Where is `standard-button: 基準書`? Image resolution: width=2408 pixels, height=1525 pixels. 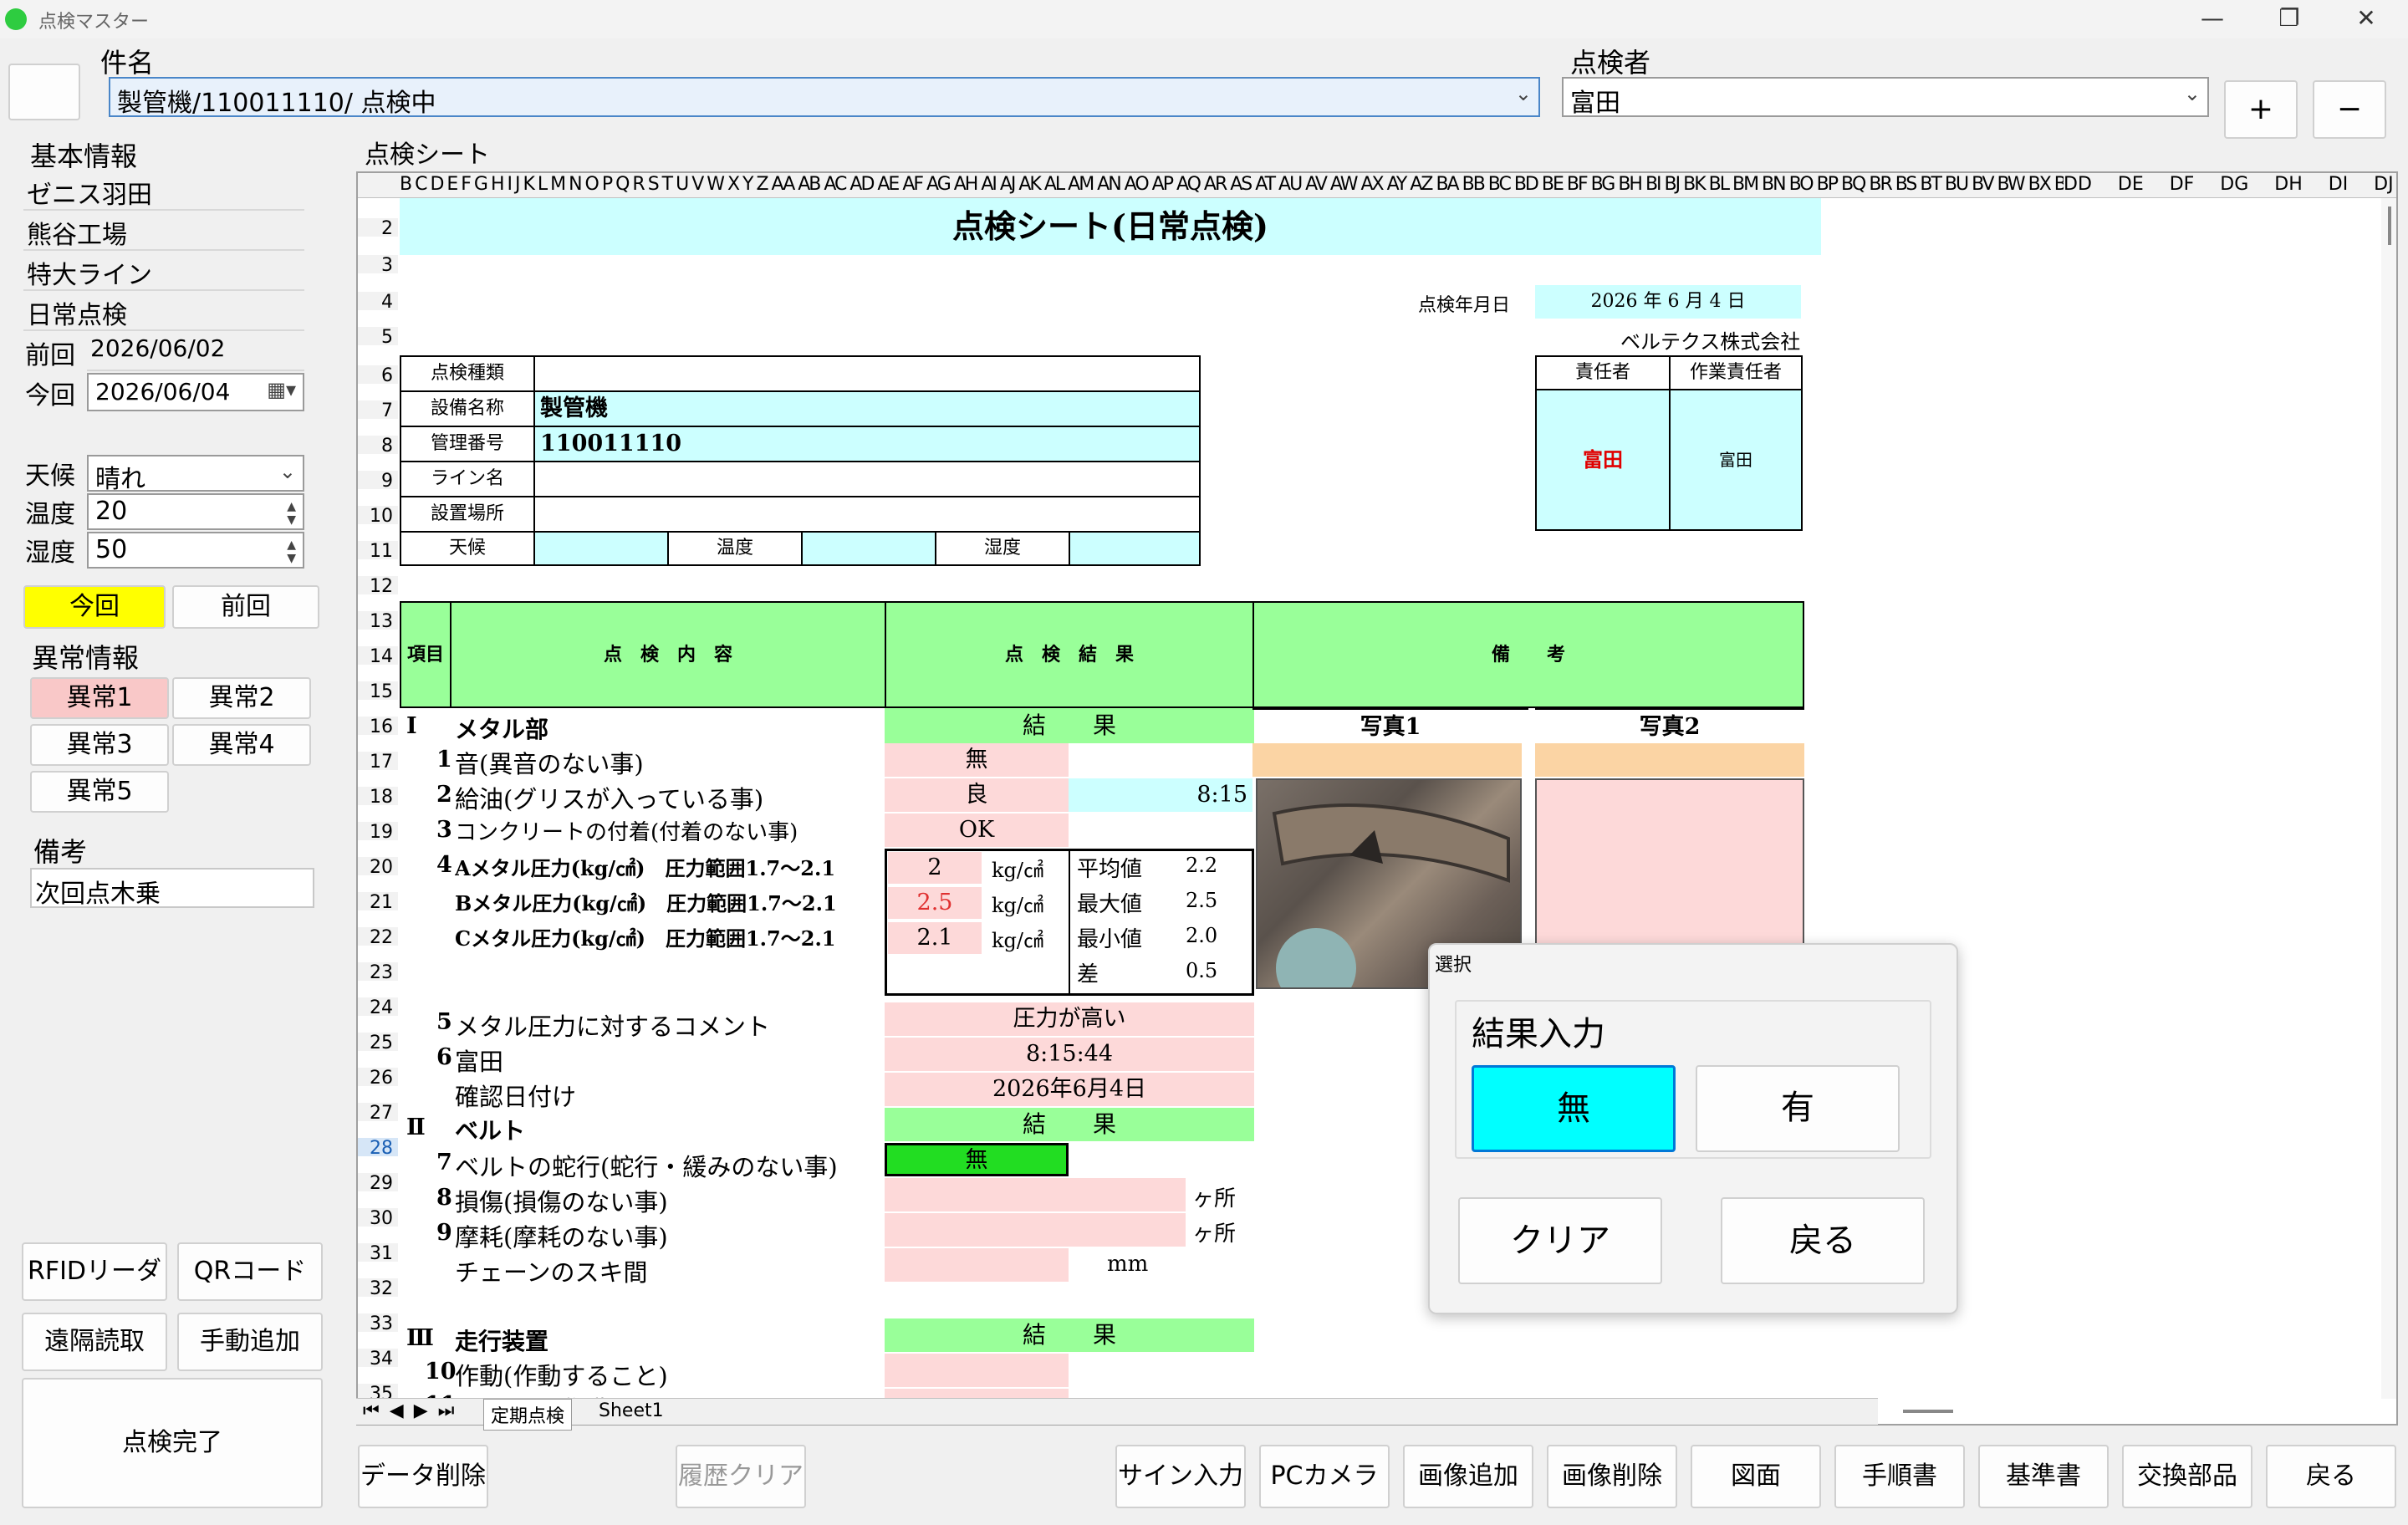 standard-button: 基準書 is located at coordinates (2043, 1476).